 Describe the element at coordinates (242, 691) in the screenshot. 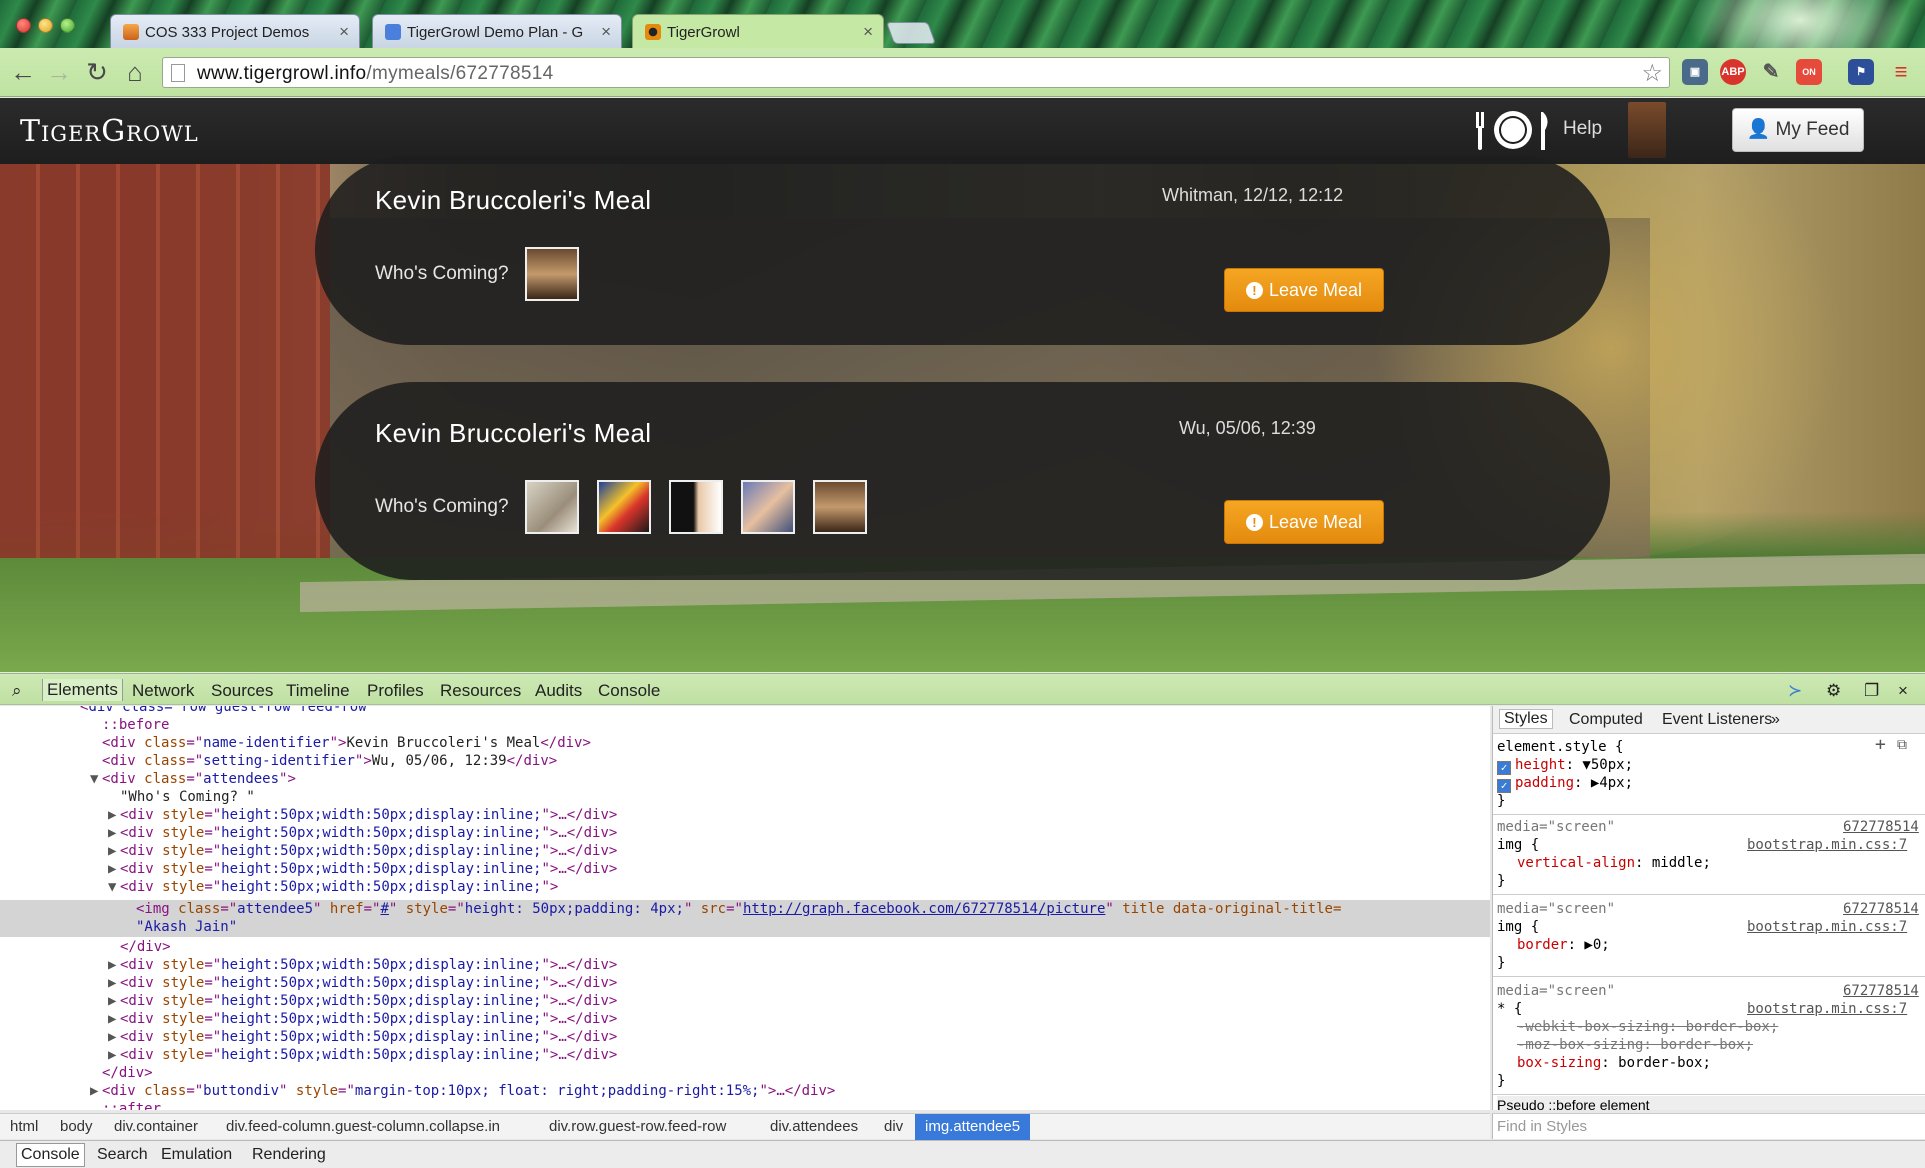

I see `tab-sources: Sources` at that location.